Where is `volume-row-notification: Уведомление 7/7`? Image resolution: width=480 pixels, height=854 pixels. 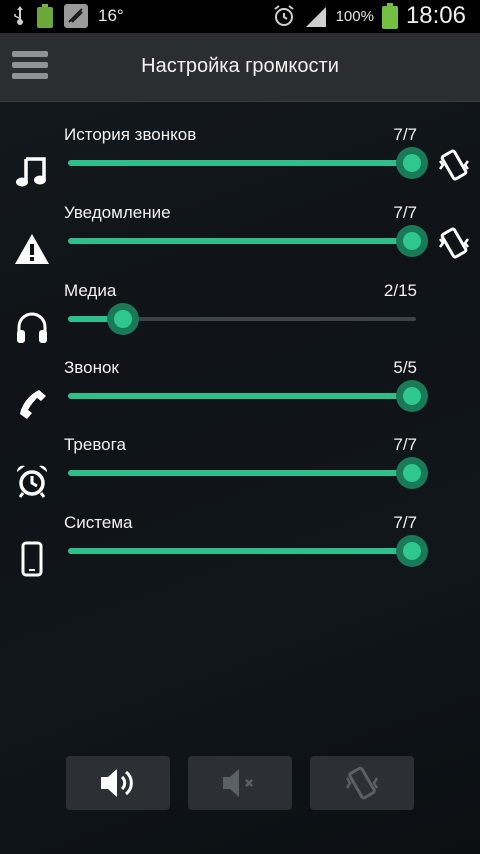 volume-row-notification: Уведомление 7/7 is located at coordinates (240, 238).